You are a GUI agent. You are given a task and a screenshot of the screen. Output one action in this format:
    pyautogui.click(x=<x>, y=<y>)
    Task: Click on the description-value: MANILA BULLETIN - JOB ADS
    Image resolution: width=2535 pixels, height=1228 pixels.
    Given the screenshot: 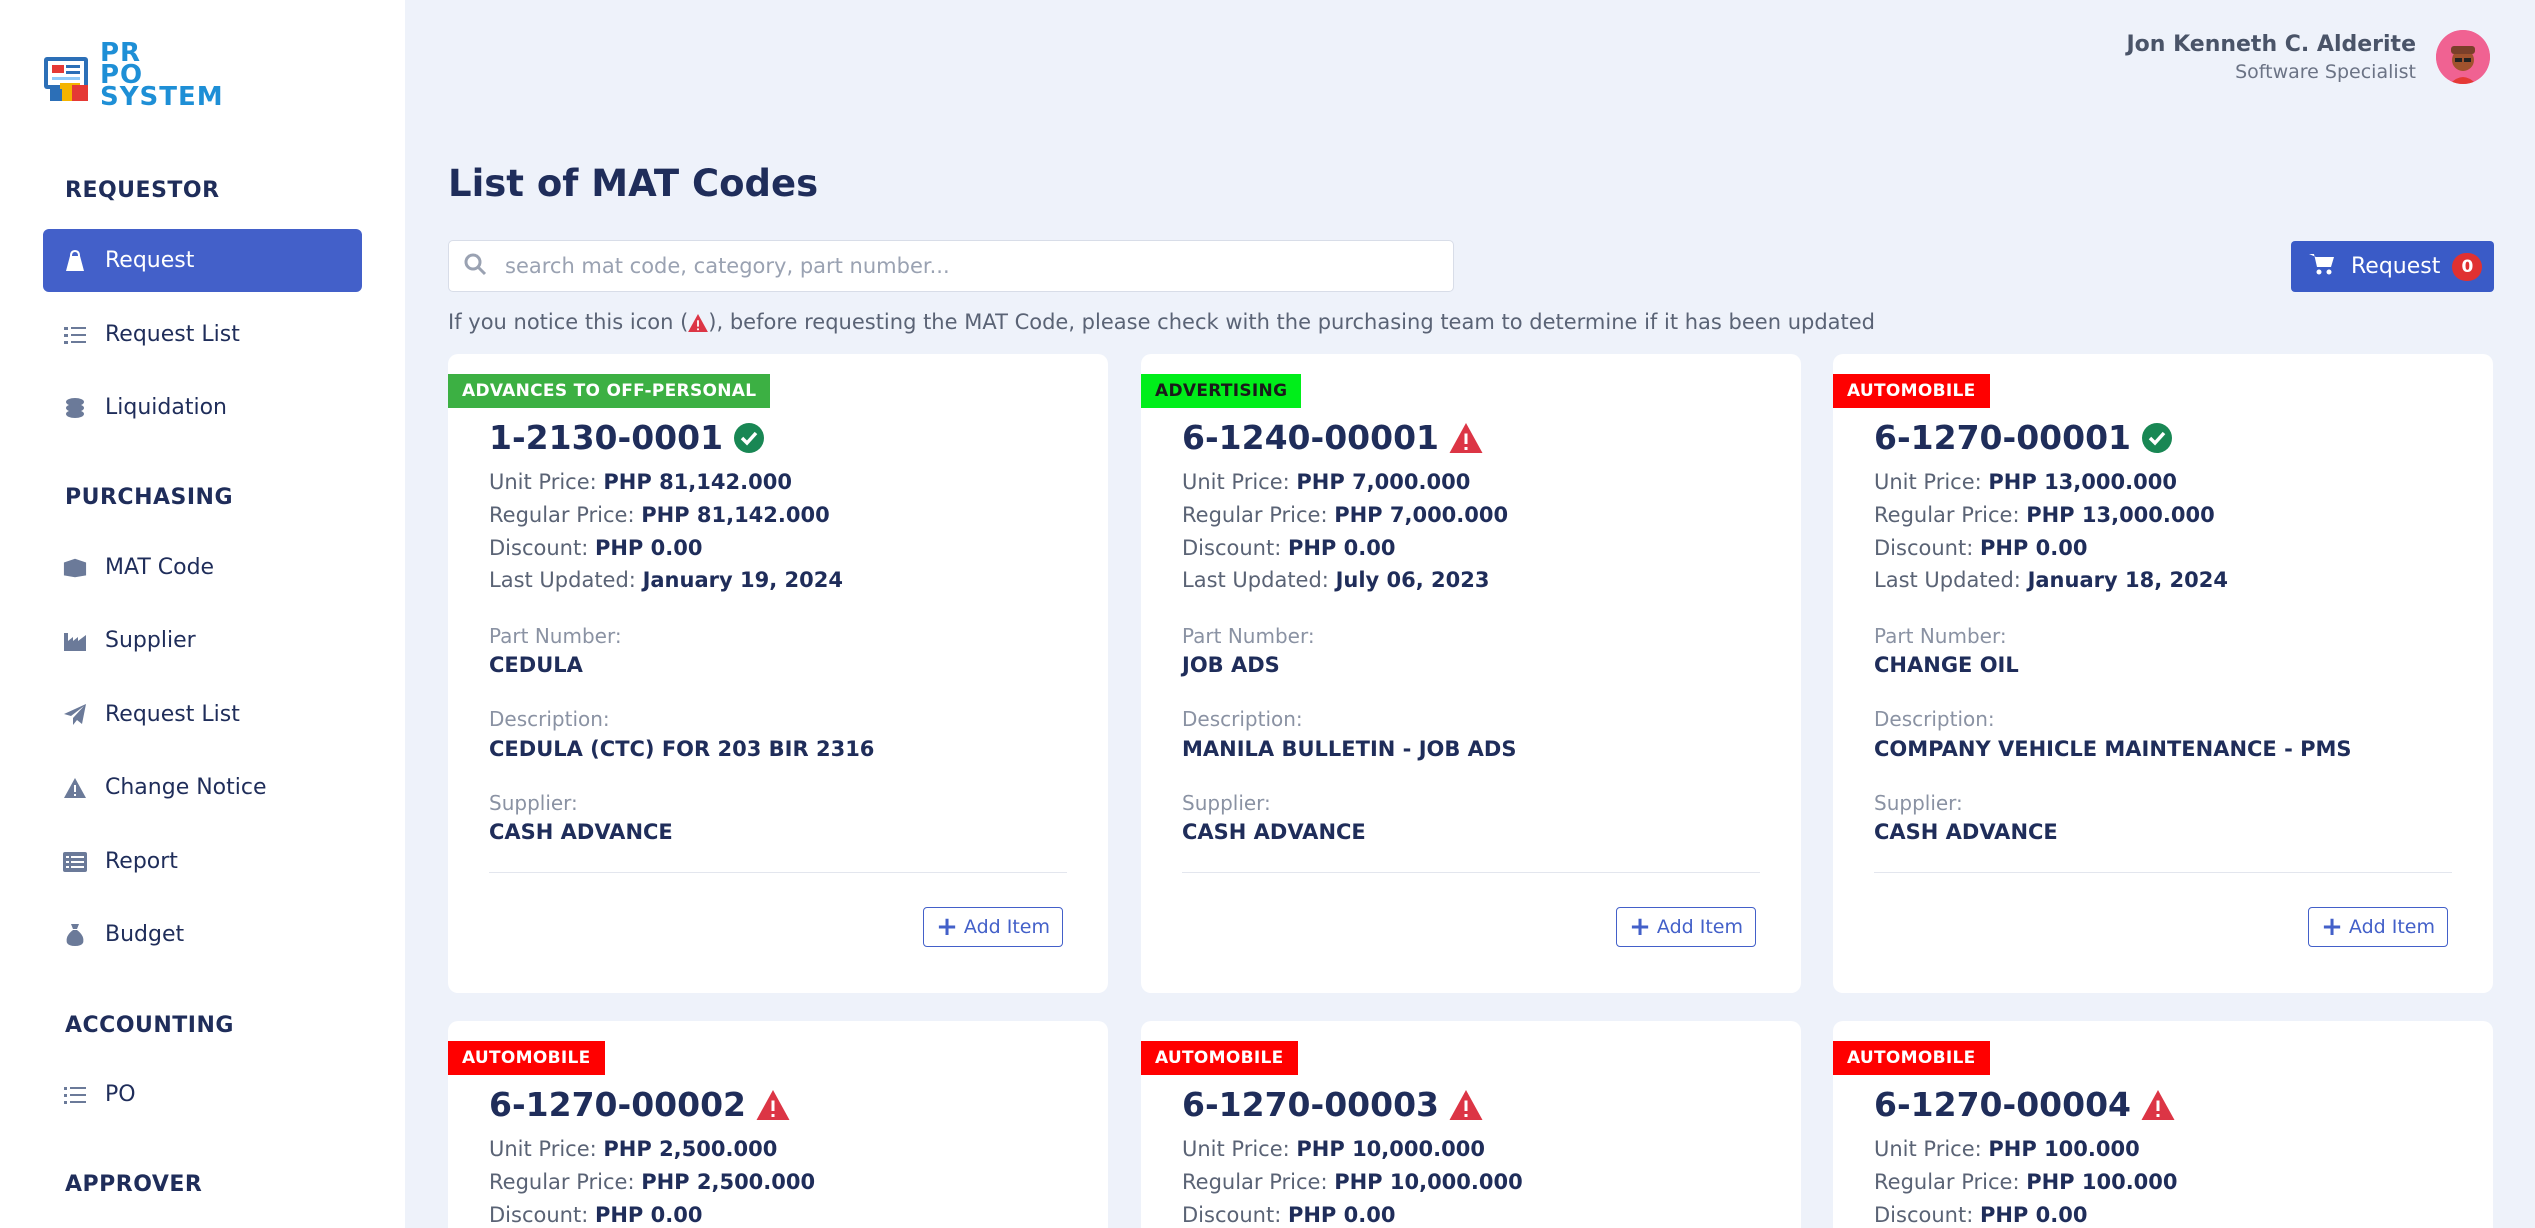 What is the action you would take?
    pyautogui.click(x=1349, y=749)
    